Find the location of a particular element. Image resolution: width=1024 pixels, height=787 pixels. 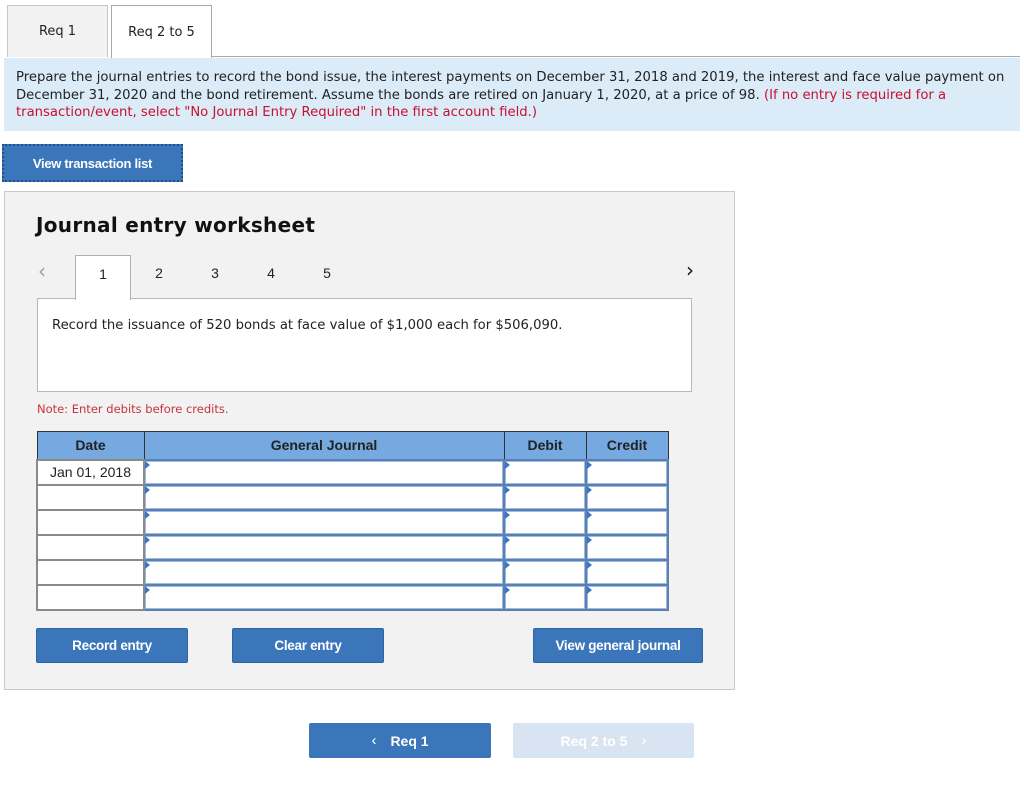

header-general-journal: General Journal is located at coordinates (324, 445).